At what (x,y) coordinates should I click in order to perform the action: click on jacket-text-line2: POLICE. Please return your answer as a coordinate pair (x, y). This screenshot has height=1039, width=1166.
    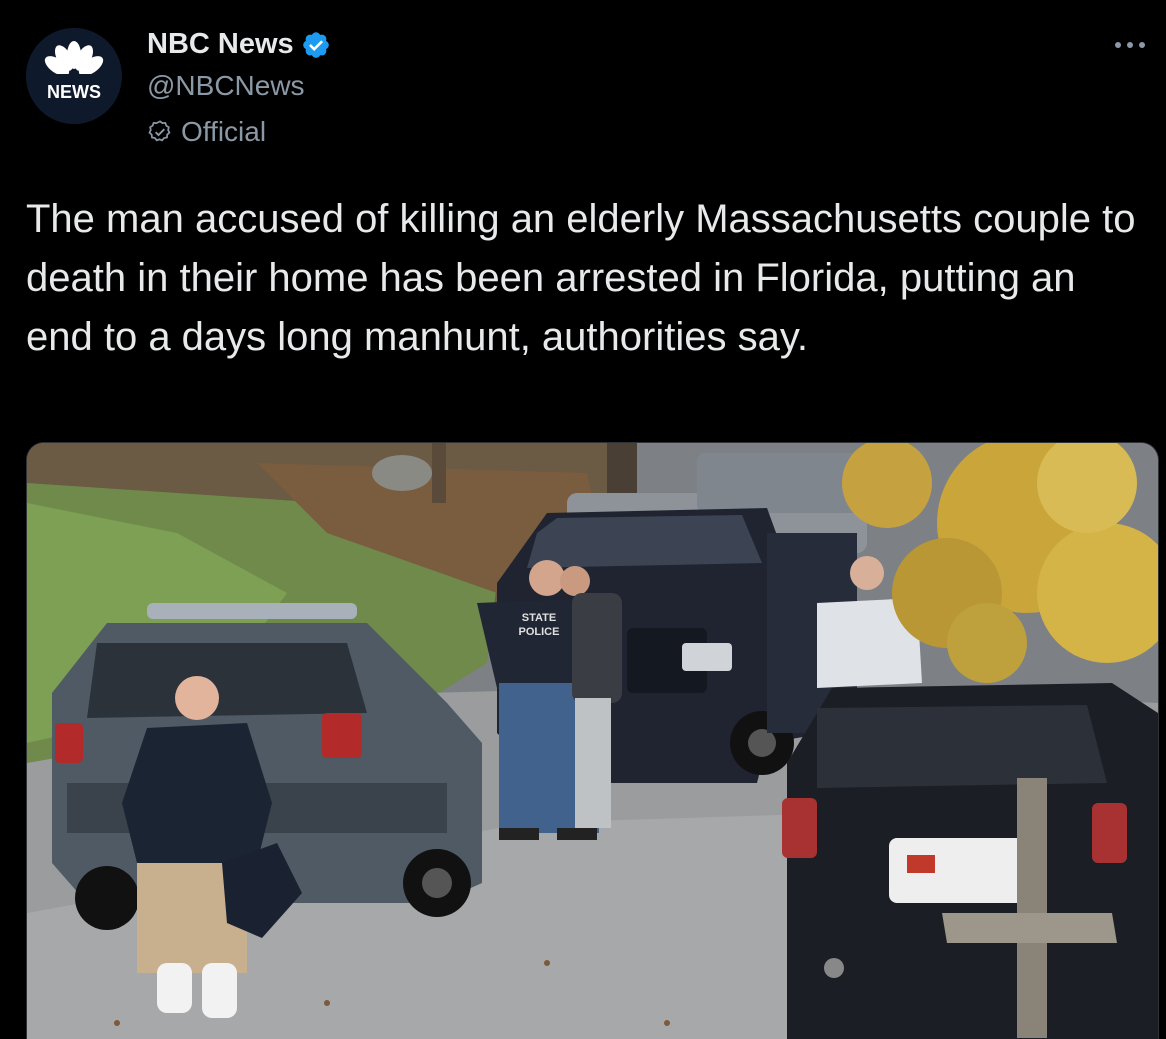
    Looking at the image, I should click on (539, 632).